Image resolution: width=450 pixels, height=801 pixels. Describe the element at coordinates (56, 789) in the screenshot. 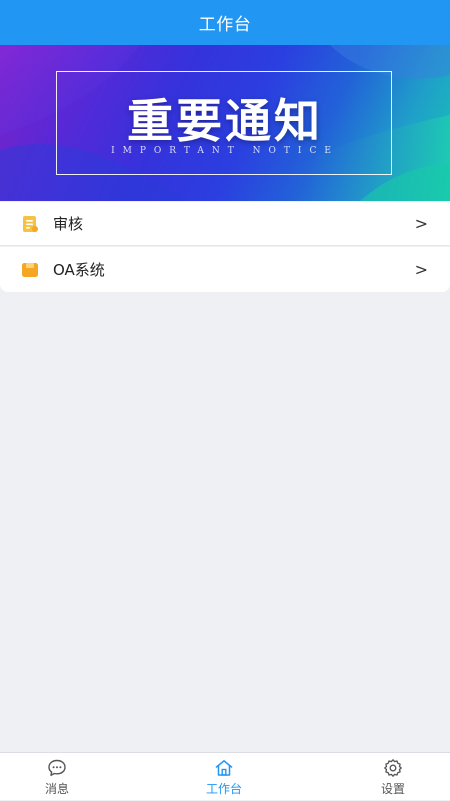

I see `tab-label: 消息` at that location.